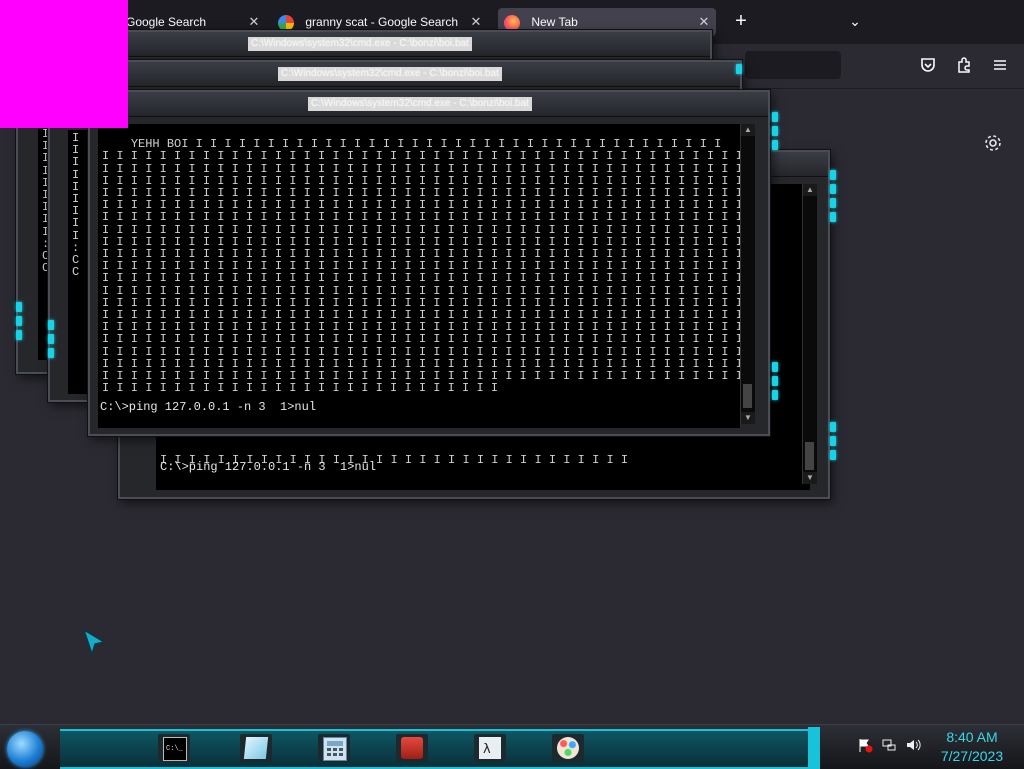  What do you see at coordinates (487, 749) in the screenshot?
I see `svg-text: λ` at bounding box center [487, 749].